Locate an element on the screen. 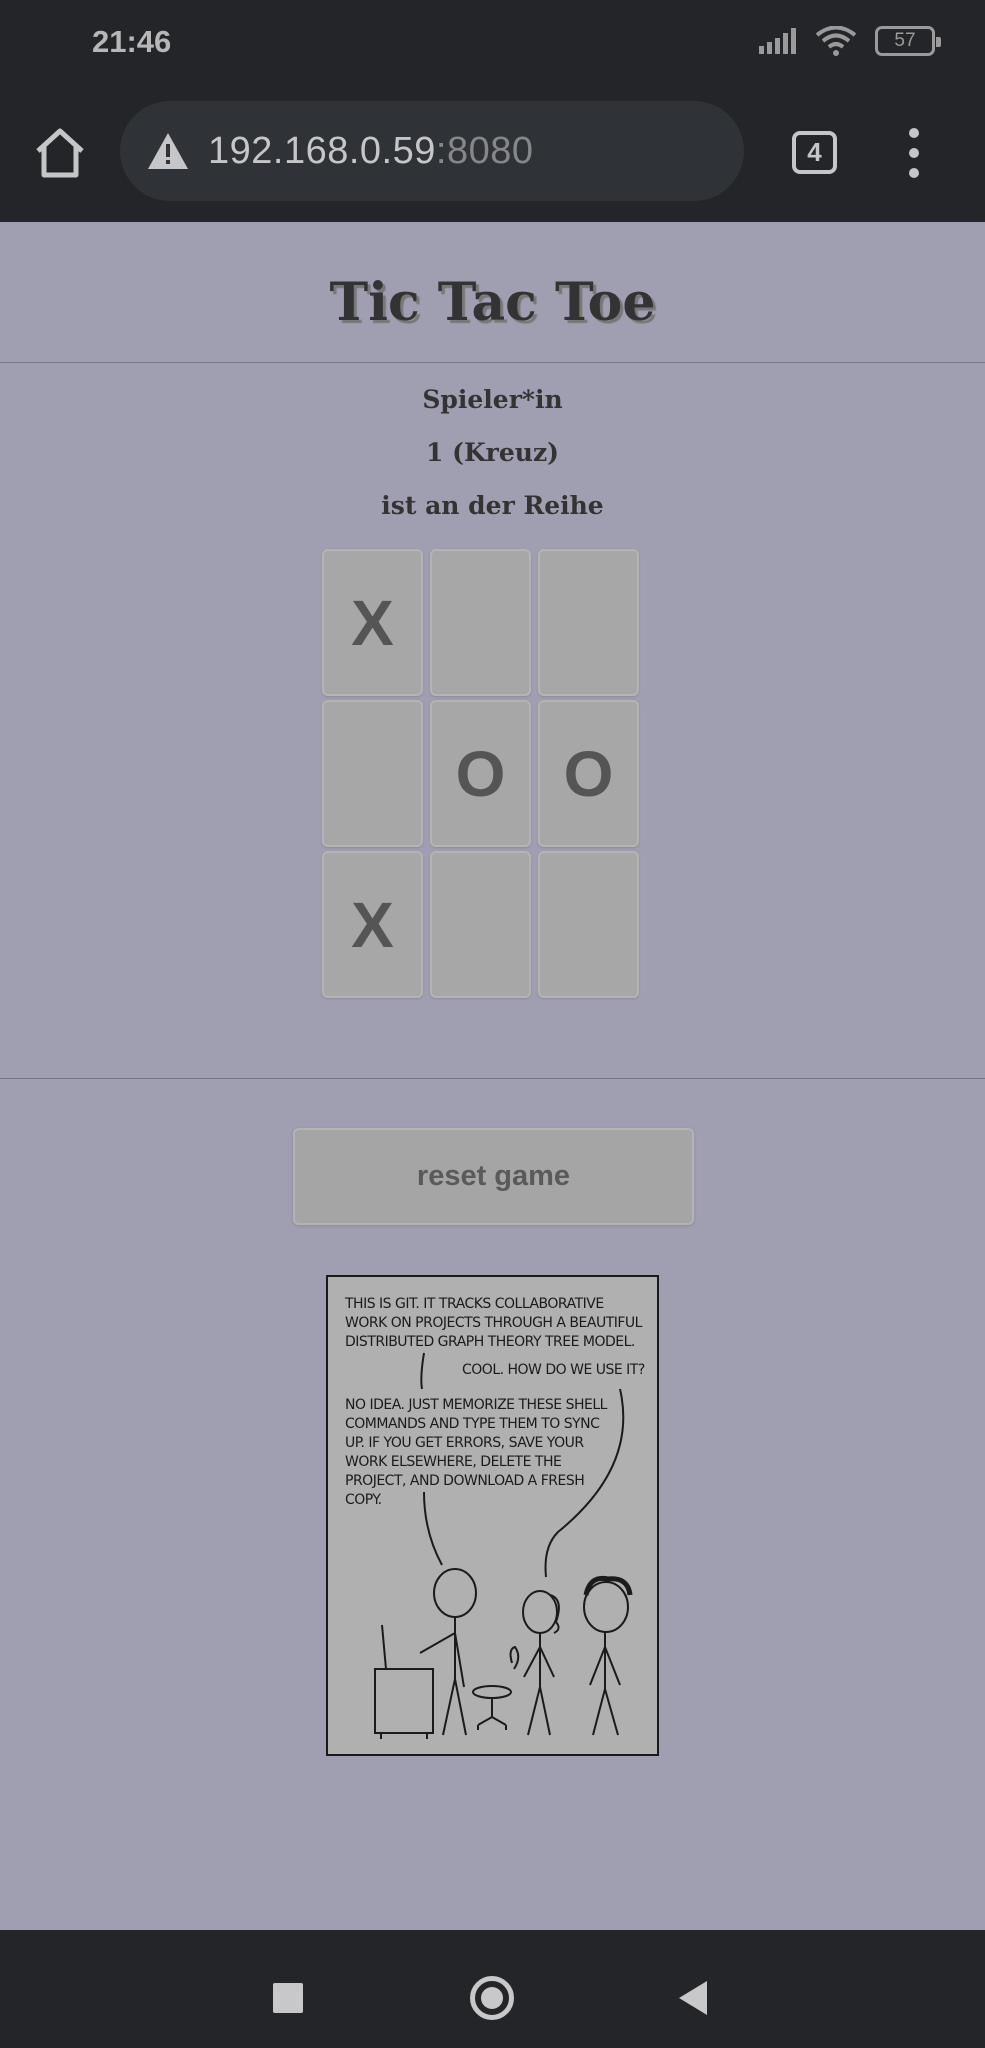  turn-text-line: 1 (Kreuz) is located at coordinates (492, 452).